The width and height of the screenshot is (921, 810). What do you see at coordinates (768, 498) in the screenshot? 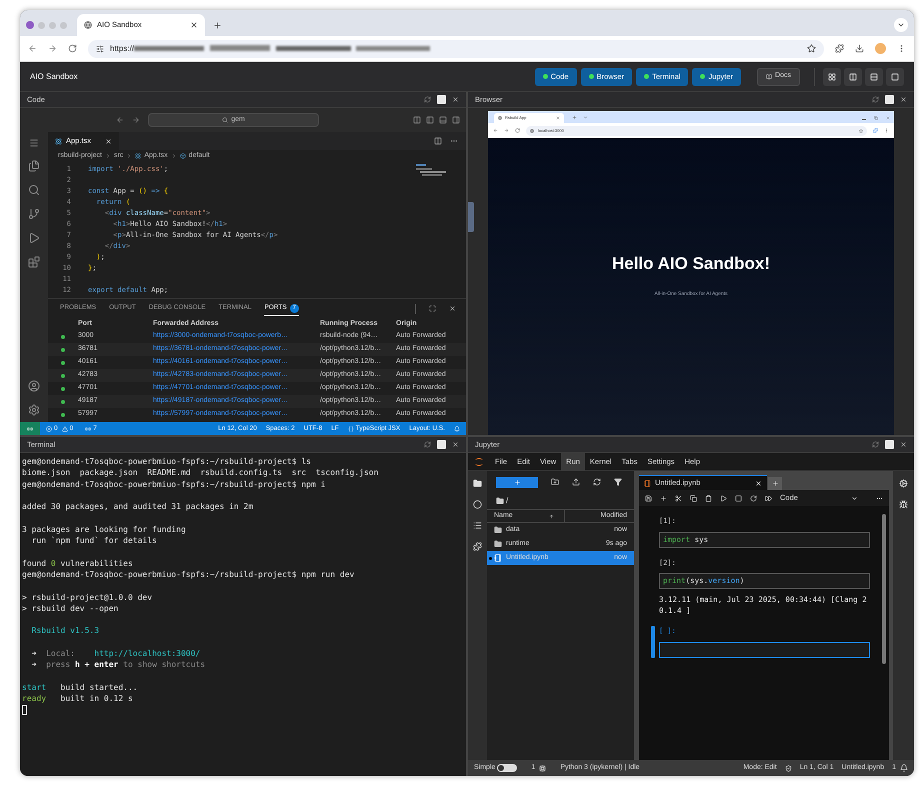
I see `run-all-icon` at bounding box center [768, 498].